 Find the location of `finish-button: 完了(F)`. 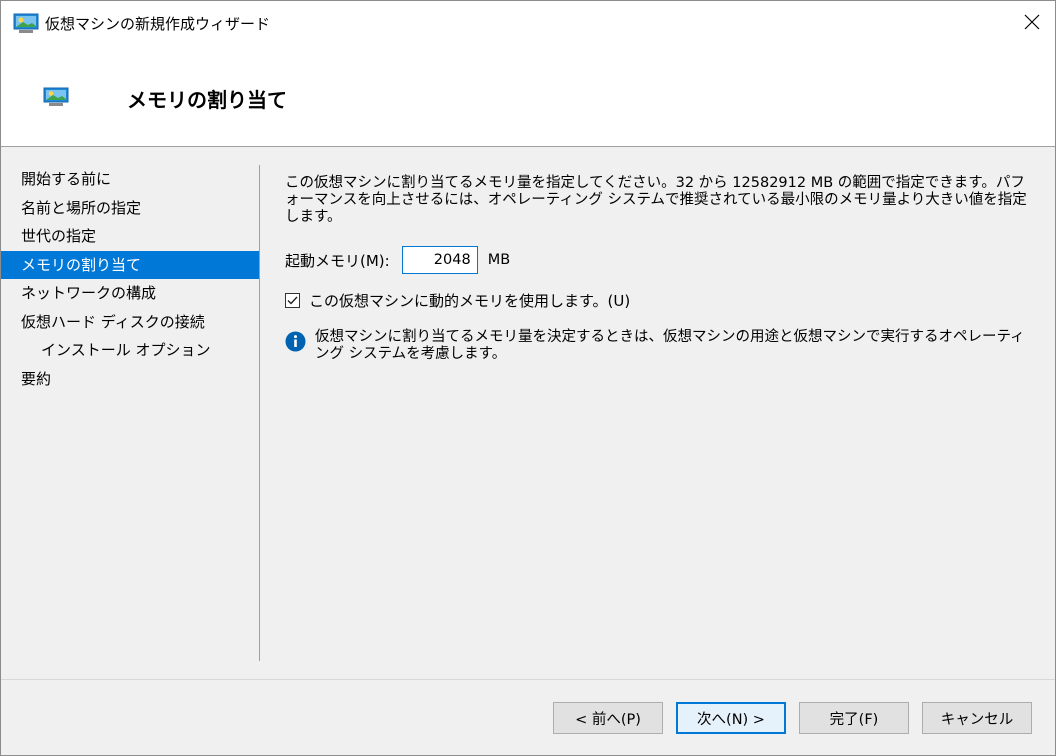

finish-button: 完了(F) is located at coordinates (854, 718).